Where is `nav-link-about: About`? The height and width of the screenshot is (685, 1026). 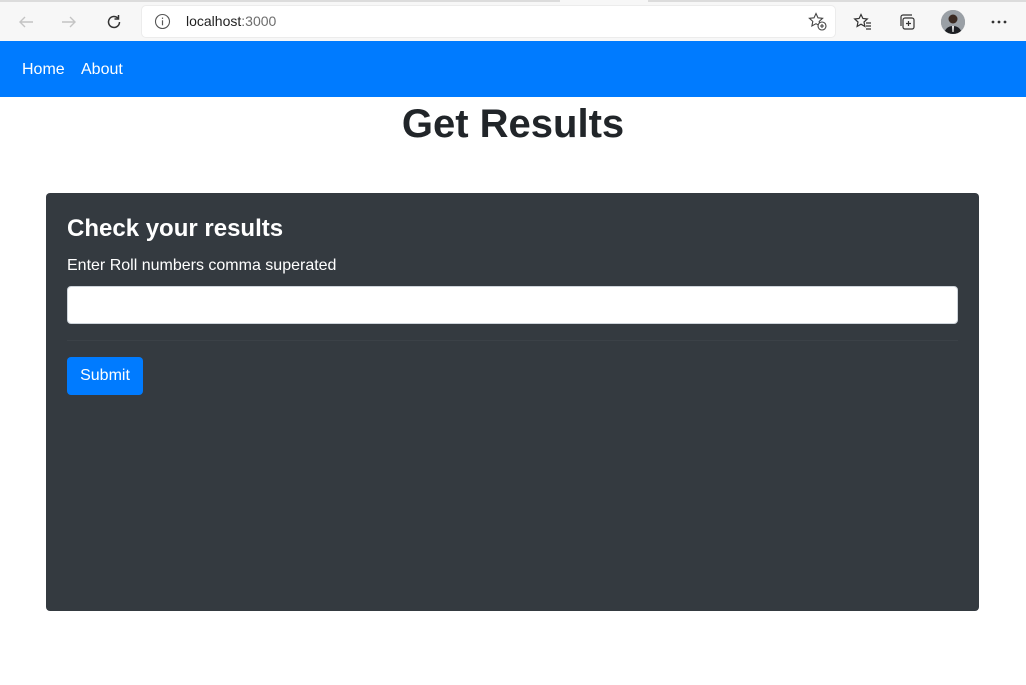
nav-link-about: About is located at coordinates (102, 69).